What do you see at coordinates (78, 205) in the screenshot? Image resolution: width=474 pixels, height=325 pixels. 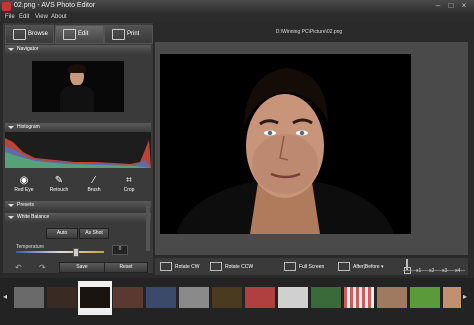 I see `presets-header: Presets` at bounding box center [78, 205].